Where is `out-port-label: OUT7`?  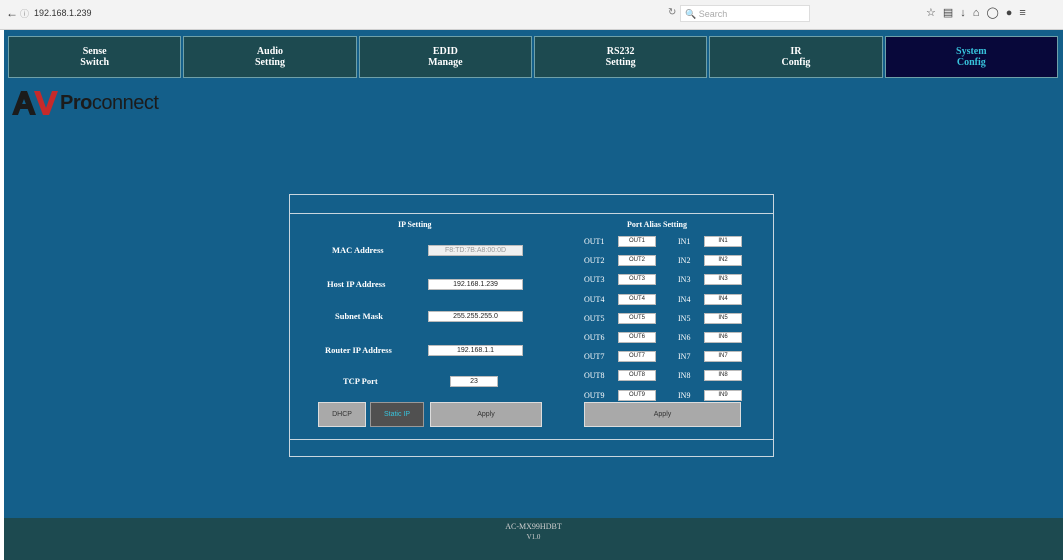 out-port-label: OUT7 is located at coordinates (594, 357).